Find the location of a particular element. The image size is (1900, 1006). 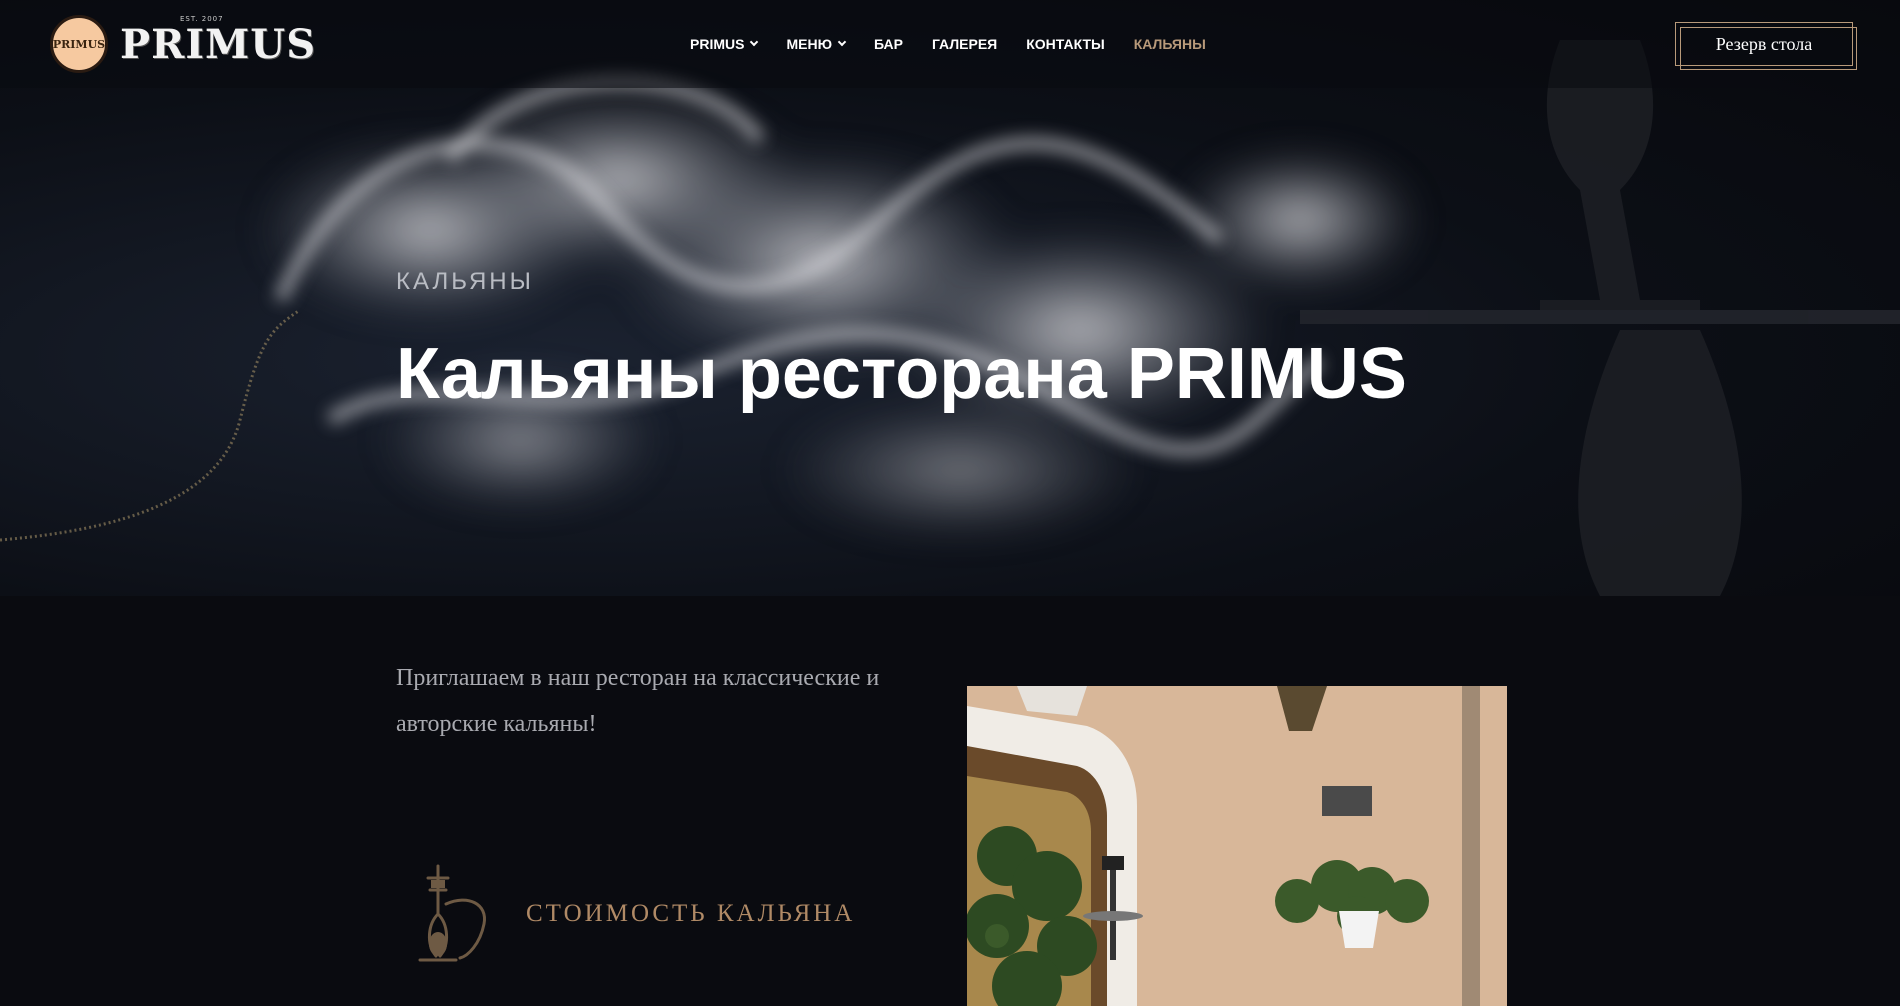

logo: PRIMUS EST. 2007 PRIMUS is located at coordinates (183, 44).